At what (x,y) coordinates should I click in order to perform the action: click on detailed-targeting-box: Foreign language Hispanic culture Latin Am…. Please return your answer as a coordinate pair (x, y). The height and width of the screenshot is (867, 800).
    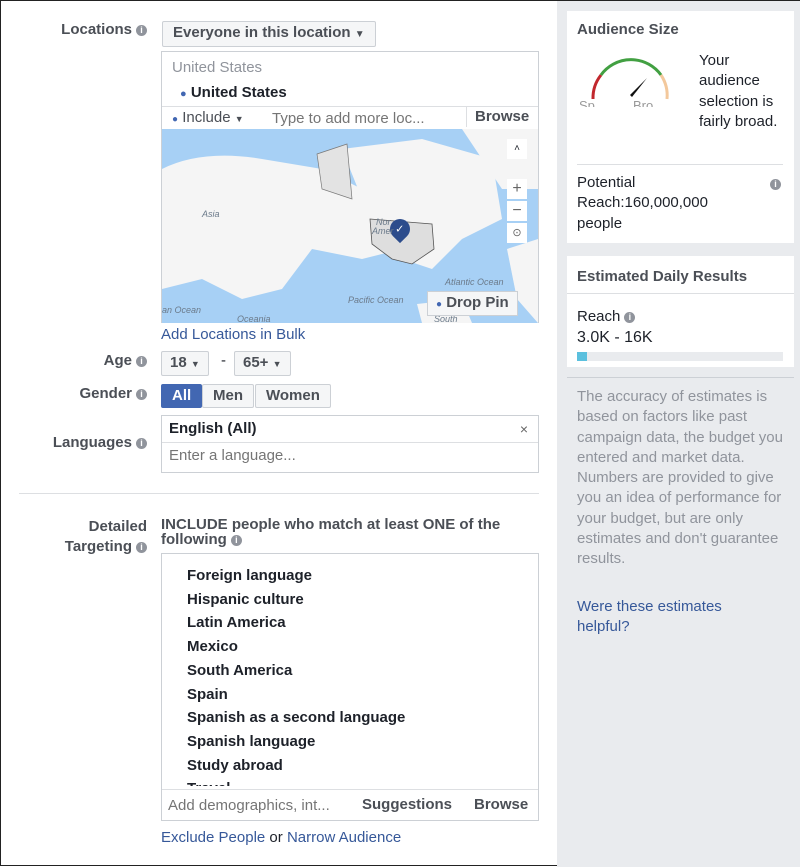
    Looking at the image, I should click on (350, 687).